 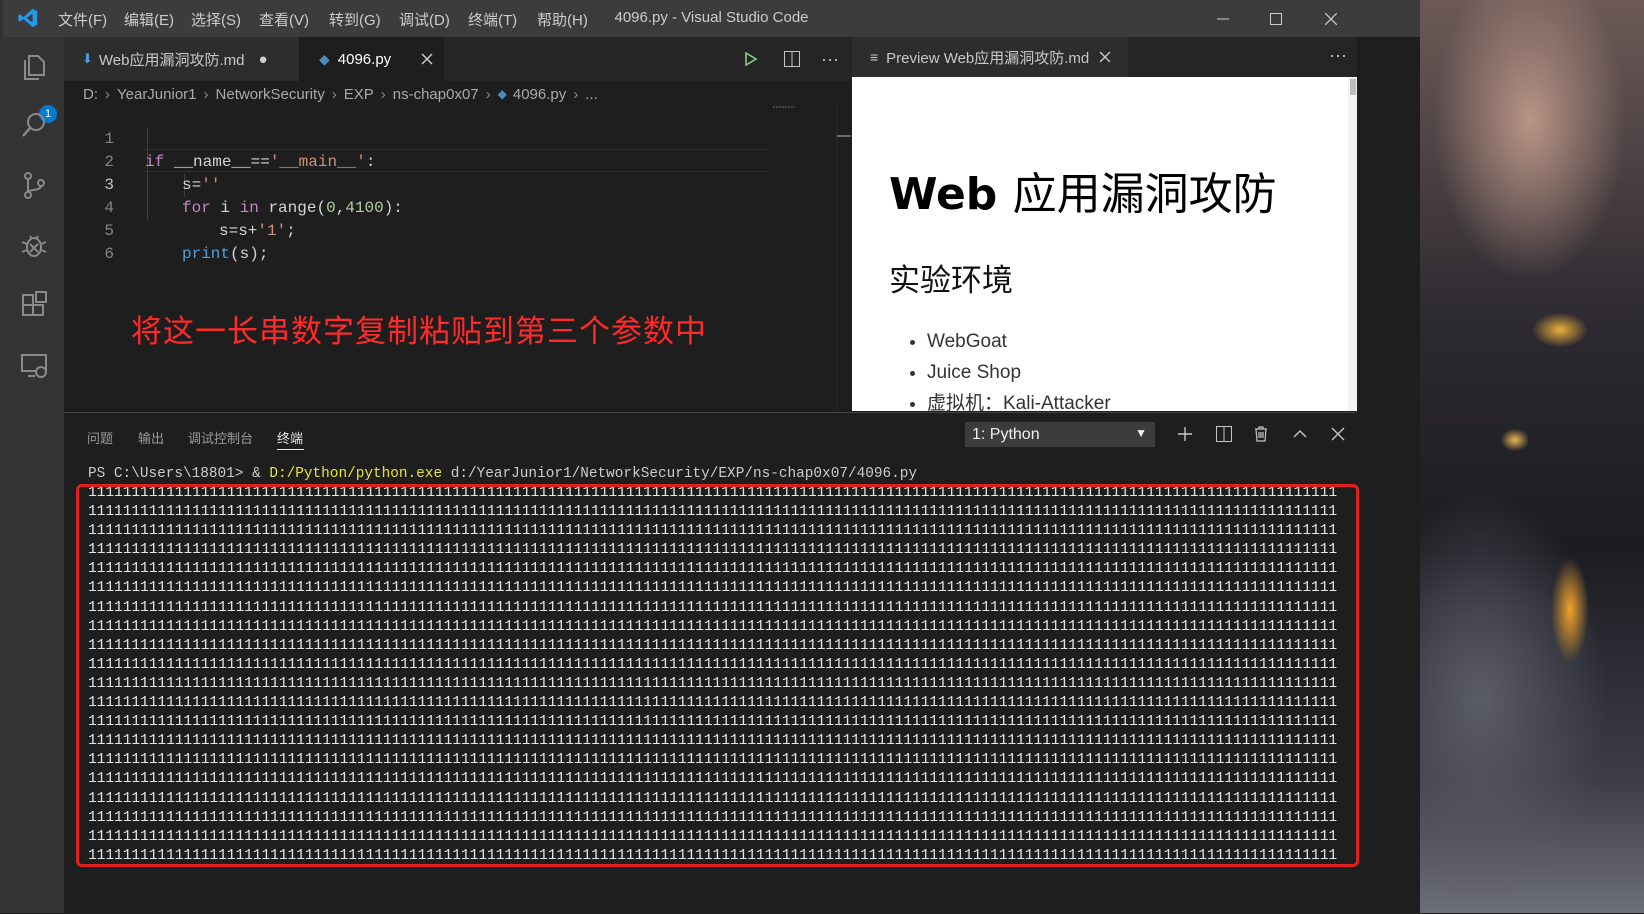 I want to click on preview-scrollbar, so click(x=1352, y=244).